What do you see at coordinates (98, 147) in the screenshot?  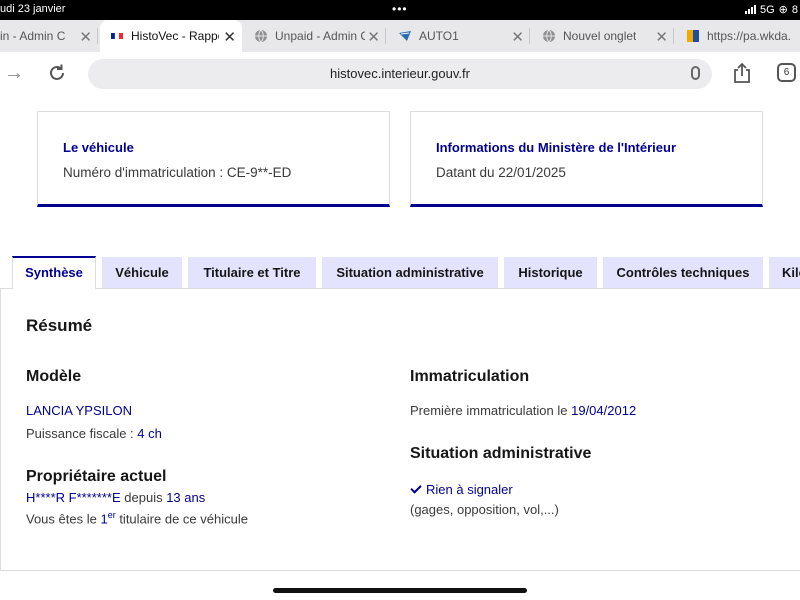 I see `vehicle-card-title: Le véhicule` at bounding box center [98, 147].